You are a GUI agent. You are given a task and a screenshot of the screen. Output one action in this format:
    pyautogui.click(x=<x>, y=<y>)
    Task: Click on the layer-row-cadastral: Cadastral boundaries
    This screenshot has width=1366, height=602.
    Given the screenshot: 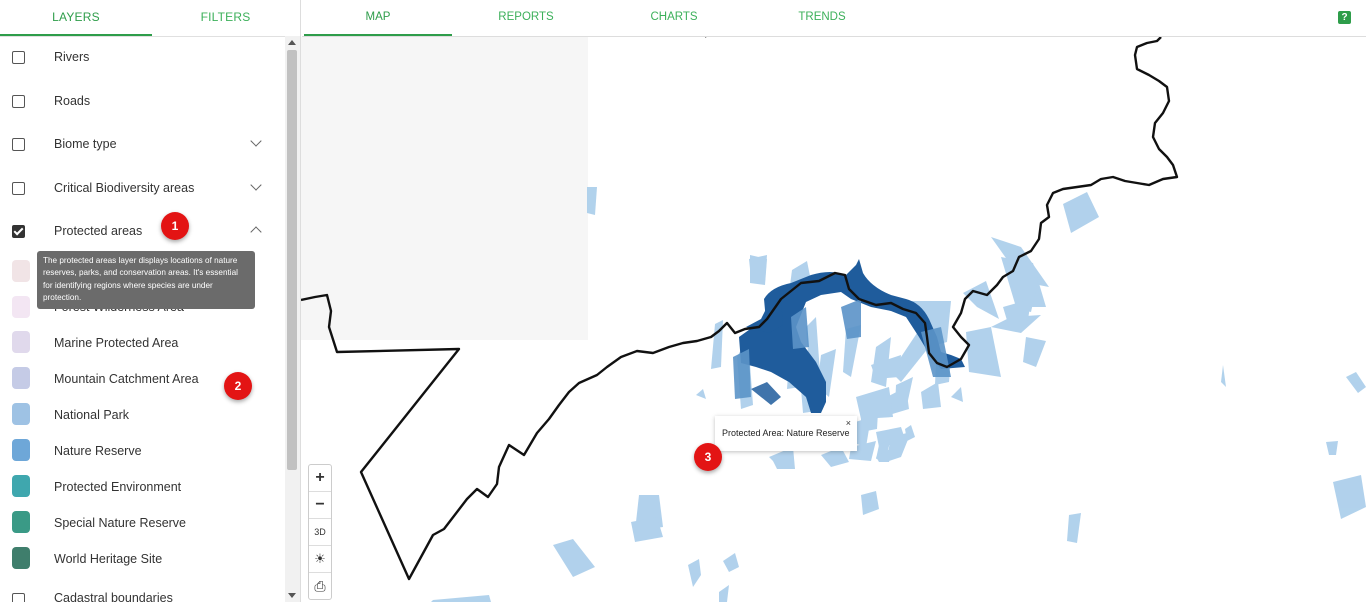 What is the action you would take?
    pyautogui.click(x=142, y=593)
    